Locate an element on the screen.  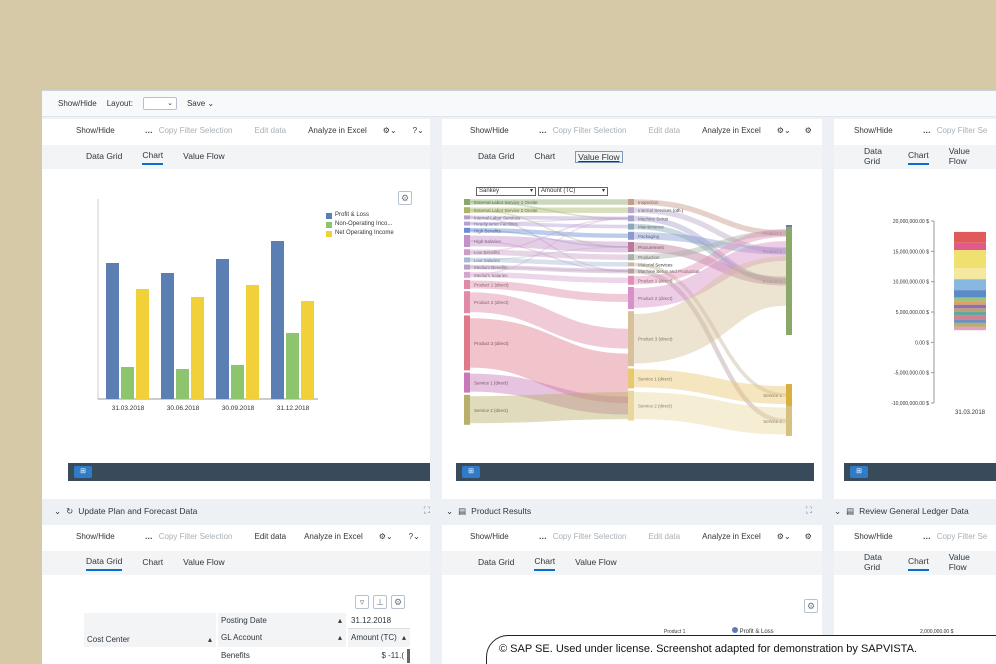
sankey-measure-select: Amount (TC) ▾ is located at coordinates (573, 191).